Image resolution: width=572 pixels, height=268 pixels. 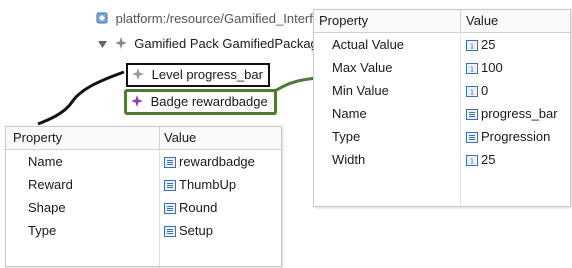 I want to click on badge-property-row: Shape Round, so click(x=143, y=207).